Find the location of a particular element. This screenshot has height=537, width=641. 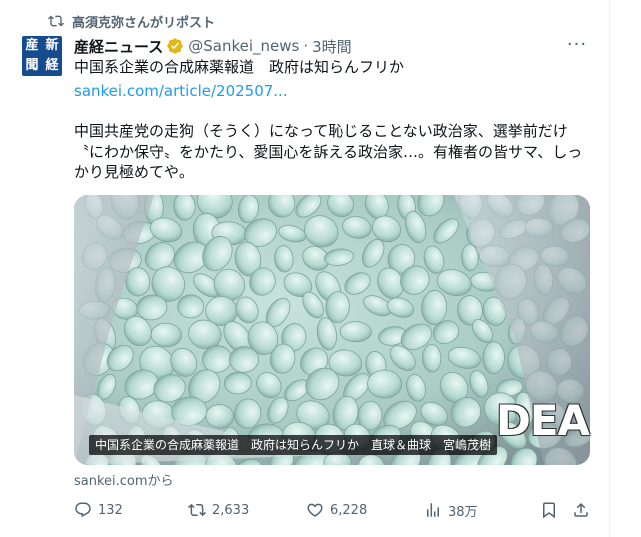

more-options-icon: ··· is located at coordinates (577, 46).